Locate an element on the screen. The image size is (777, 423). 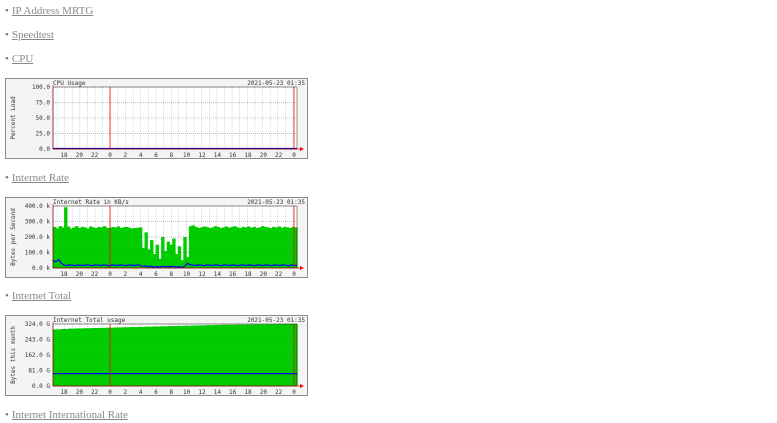
y-tick-label: 243.0 G is located at coordinates (38, 340).